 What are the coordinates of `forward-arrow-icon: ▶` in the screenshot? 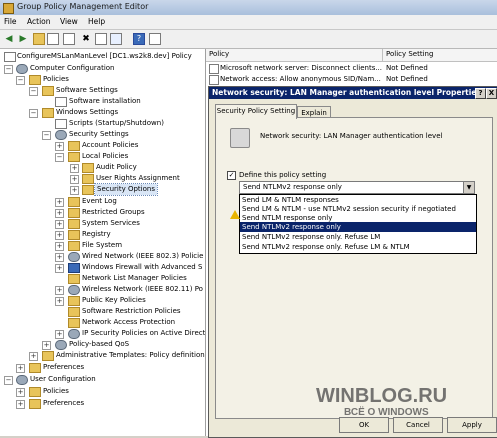 It's located at (23, 39).